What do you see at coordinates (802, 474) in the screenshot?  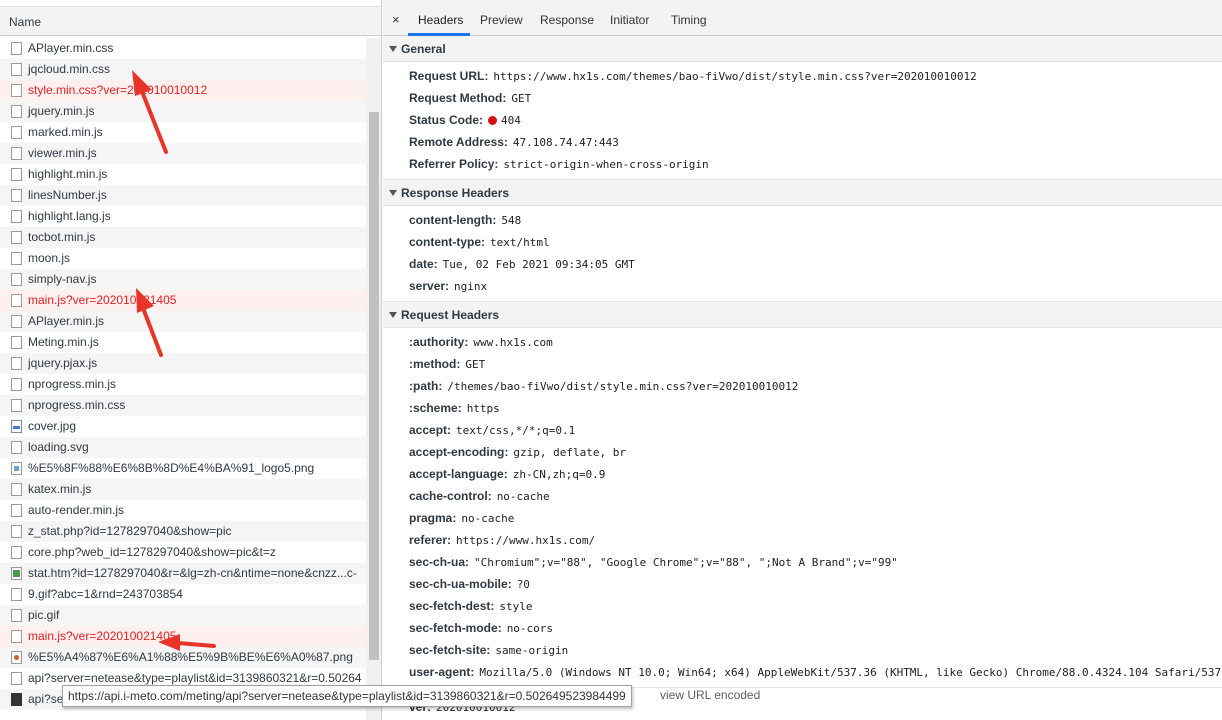 I see `header-row: accept-language: zh-CN,zh;q=0.9` at bounding box center [802, 474].